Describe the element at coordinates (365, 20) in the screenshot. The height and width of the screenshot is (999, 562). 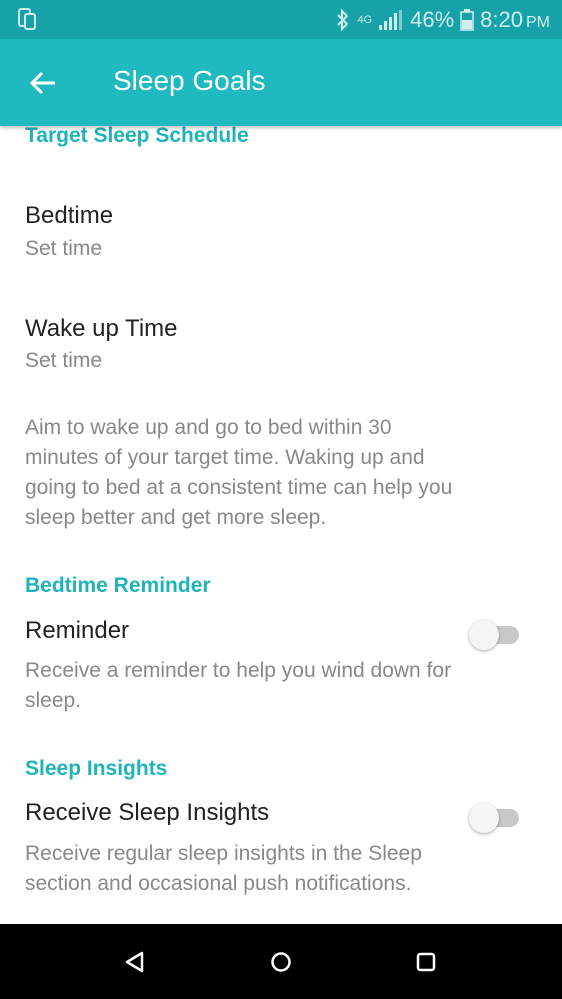
I see `network-type-label: 4G` at that location.